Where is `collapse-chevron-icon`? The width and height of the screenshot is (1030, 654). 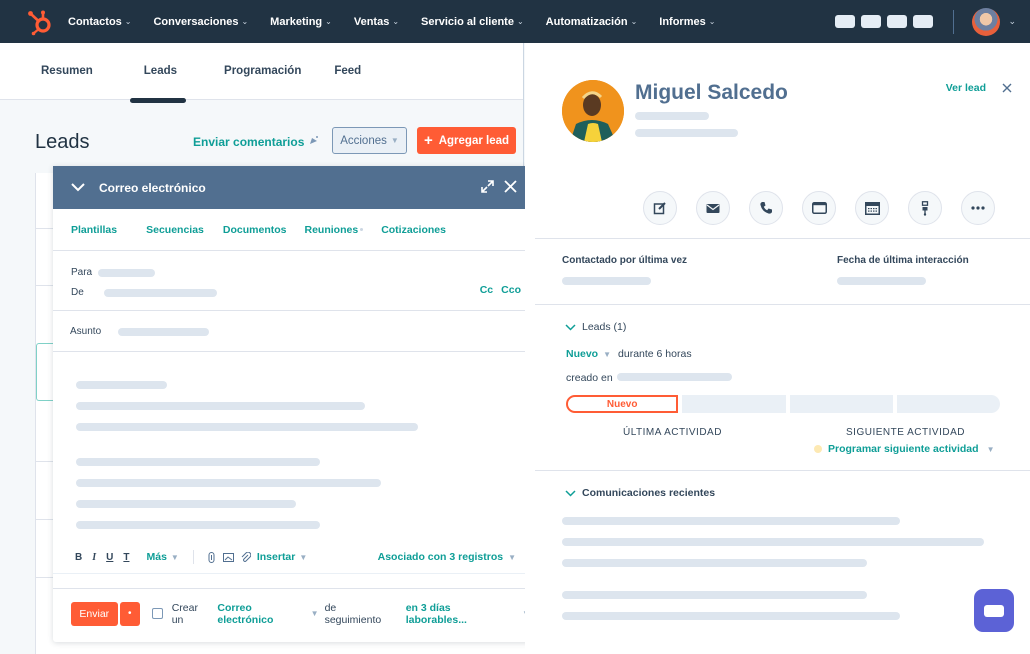
collapse-chevron-icon is located at coordinates (78, 187).